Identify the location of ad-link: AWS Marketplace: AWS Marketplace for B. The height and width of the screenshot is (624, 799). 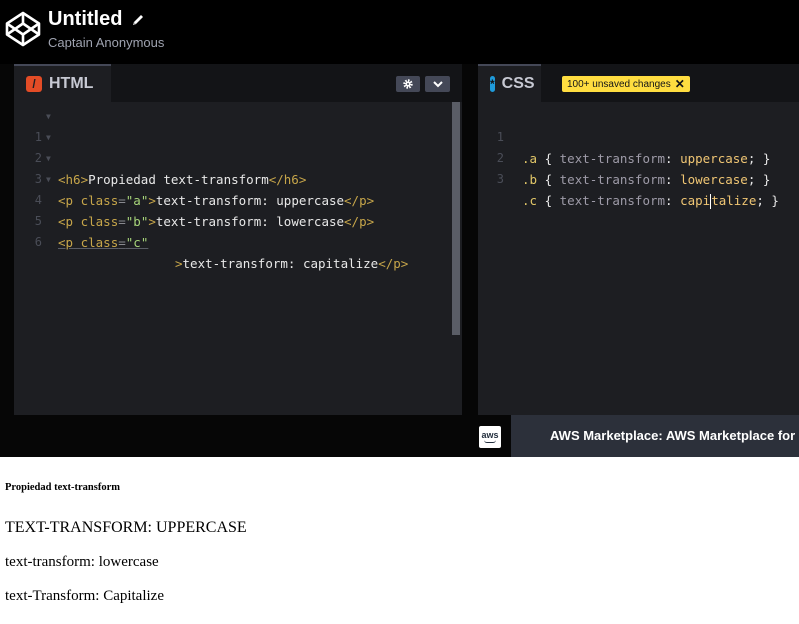
(655, 436).